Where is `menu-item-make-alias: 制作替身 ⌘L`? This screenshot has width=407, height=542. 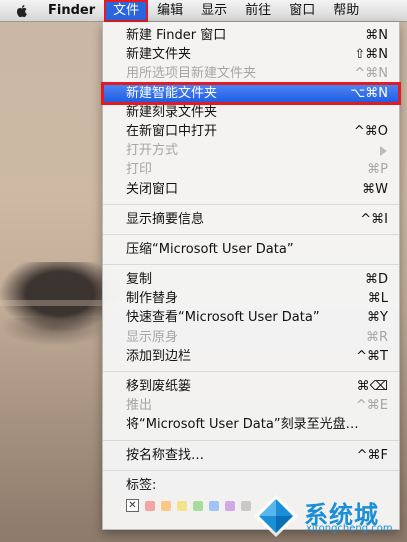
menu-item-make-alias: 制作替身 ⌘L is located at coordinates (251, 298).